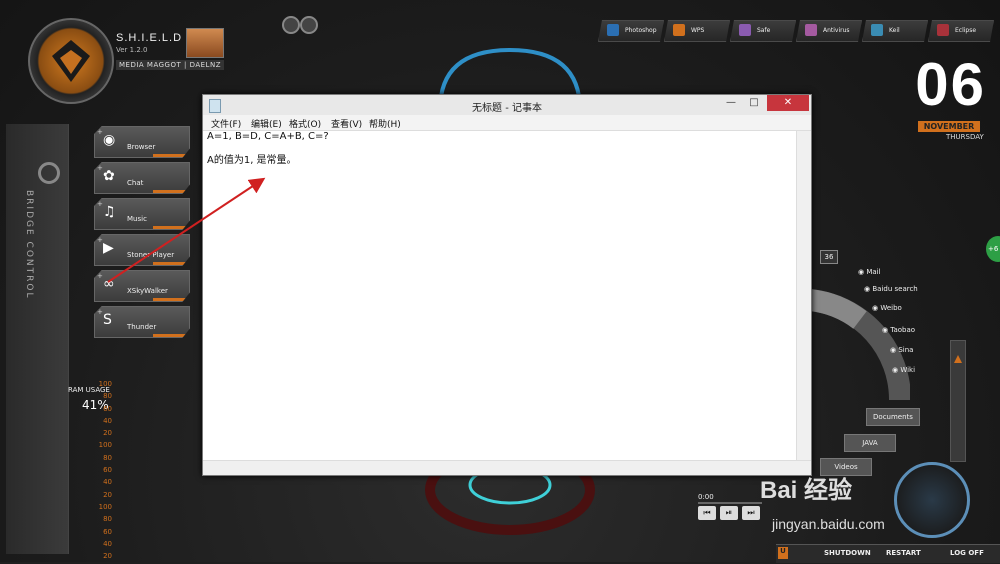  What do you see at coordinates (887, 308) in the screenshot?
I see `arc-item-weibo: ◉ Weibo` at bounding box center [887, 308].